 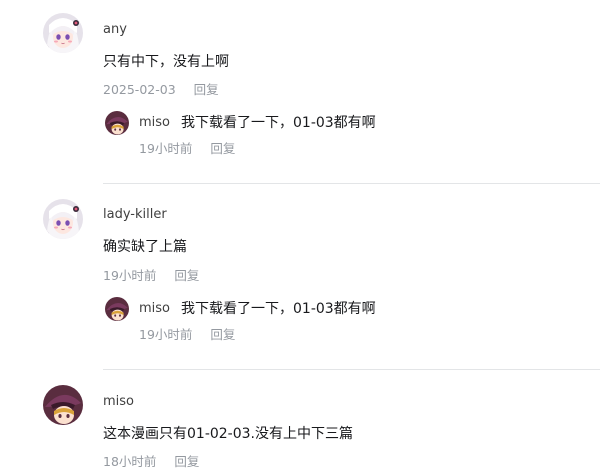 I want to click on comment-content: 确实缺了上篇, so click(x=145, y=247).